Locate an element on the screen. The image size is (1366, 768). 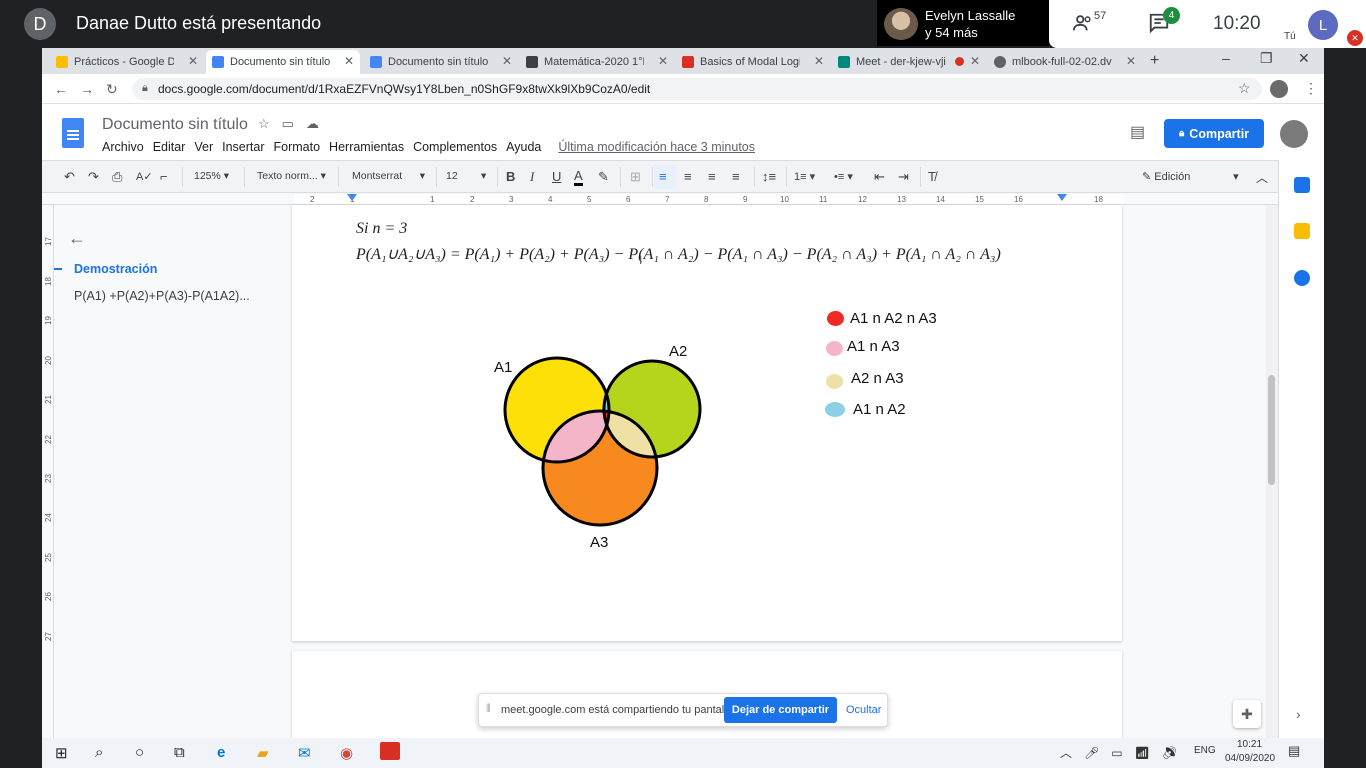
tab-matematica: Matemática-2020 1°B ✕ is located at coordinates (597, 62).